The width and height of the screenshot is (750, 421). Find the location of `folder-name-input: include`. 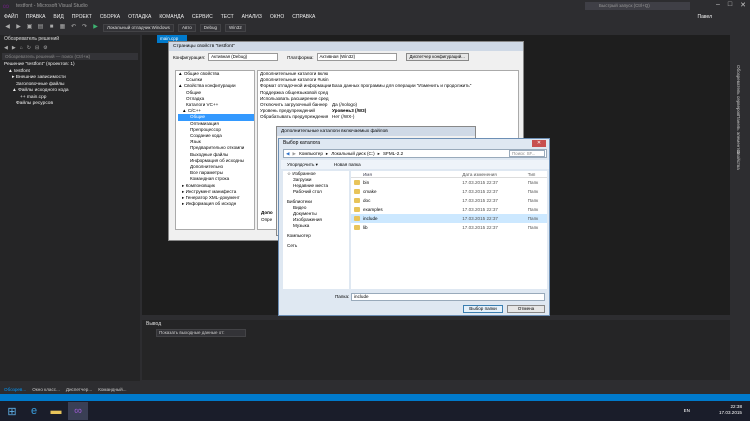

folder-name-input: include is located at coordinates (448, 297).